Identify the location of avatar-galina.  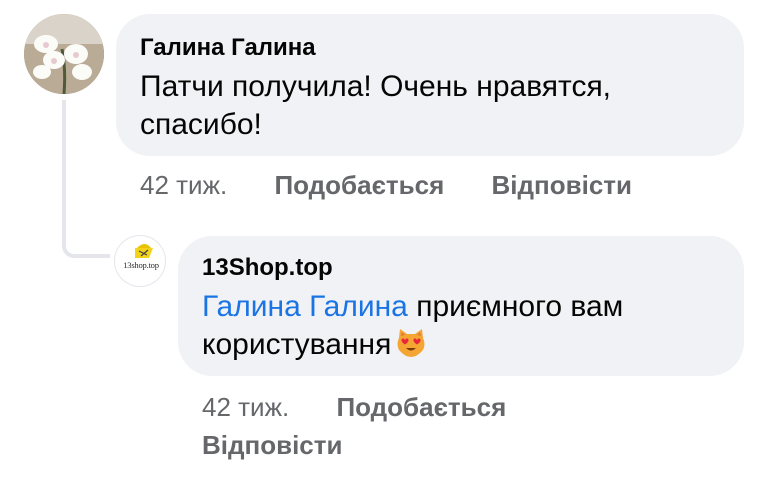
(64, 54).